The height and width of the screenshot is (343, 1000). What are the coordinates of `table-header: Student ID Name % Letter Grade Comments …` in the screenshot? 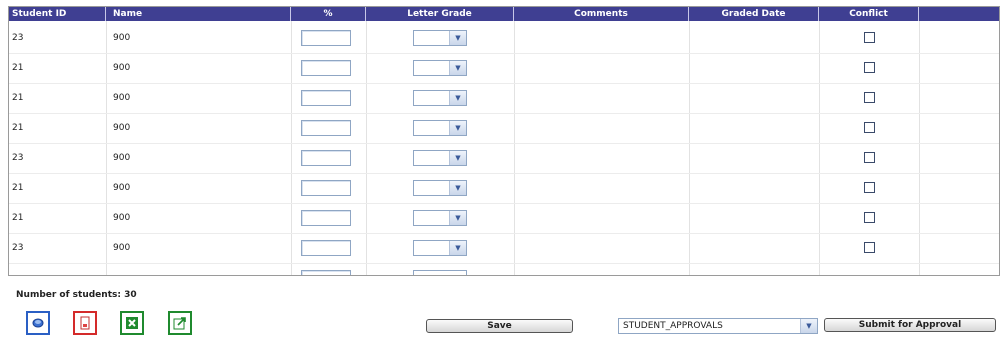 It's located at (504, 14).